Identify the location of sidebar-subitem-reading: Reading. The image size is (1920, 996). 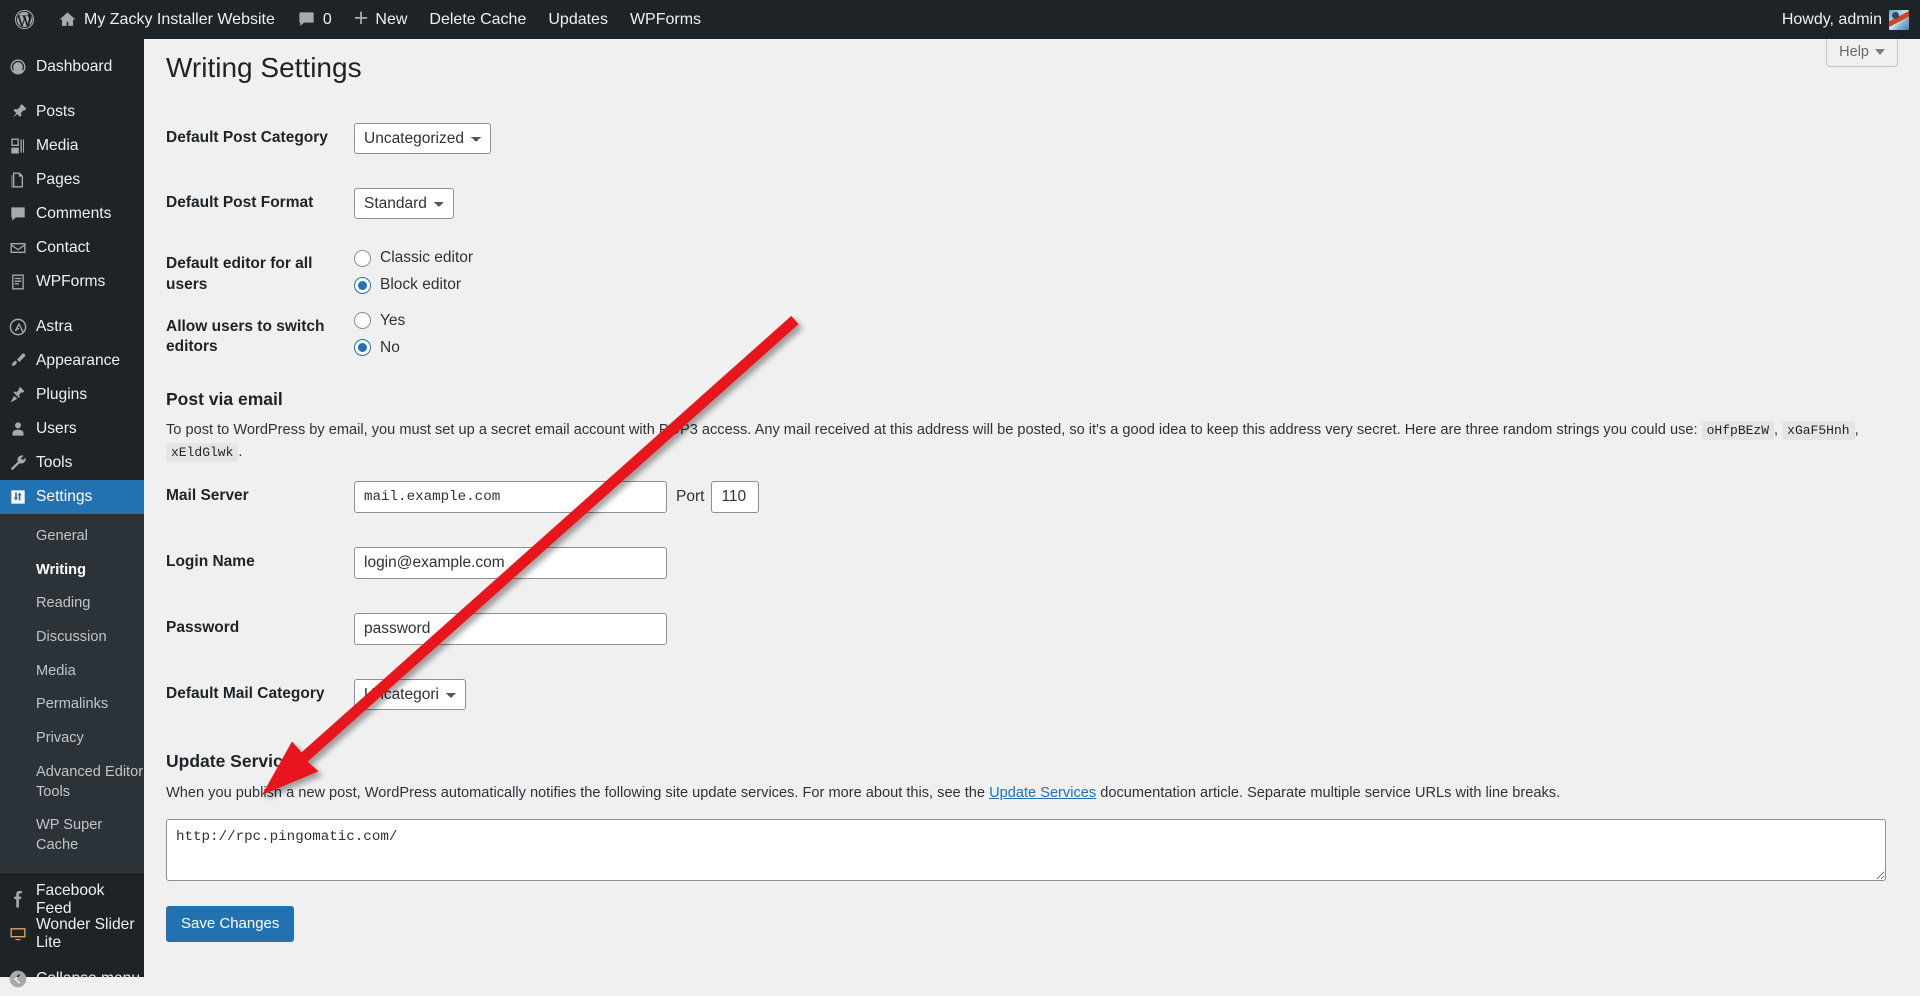
(72, 604).